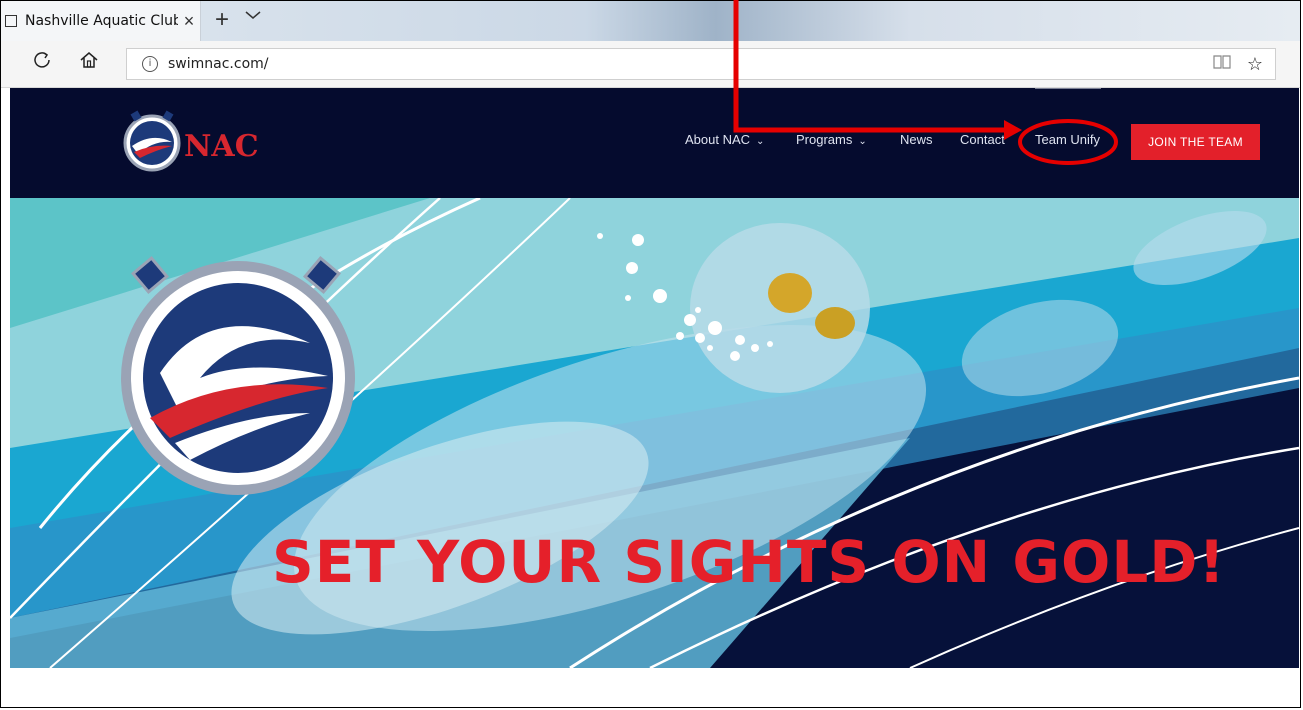 The image size is (1303, 710). I want to click on hero-headline: SET YOUR SIGHTS ON GOLD!, so click(749, 562).